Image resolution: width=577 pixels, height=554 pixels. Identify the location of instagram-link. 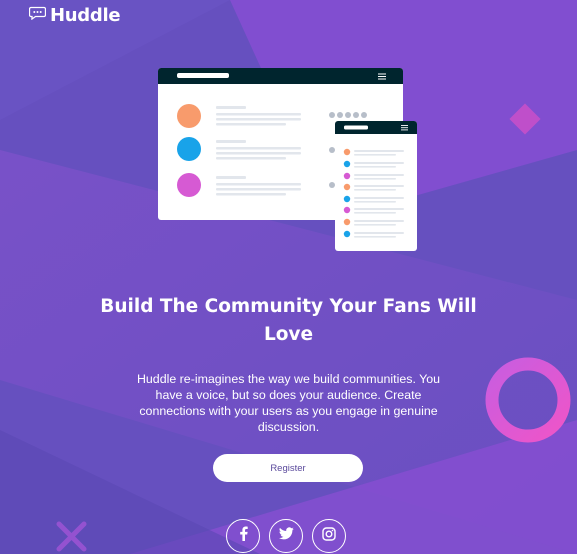
(329, 536).